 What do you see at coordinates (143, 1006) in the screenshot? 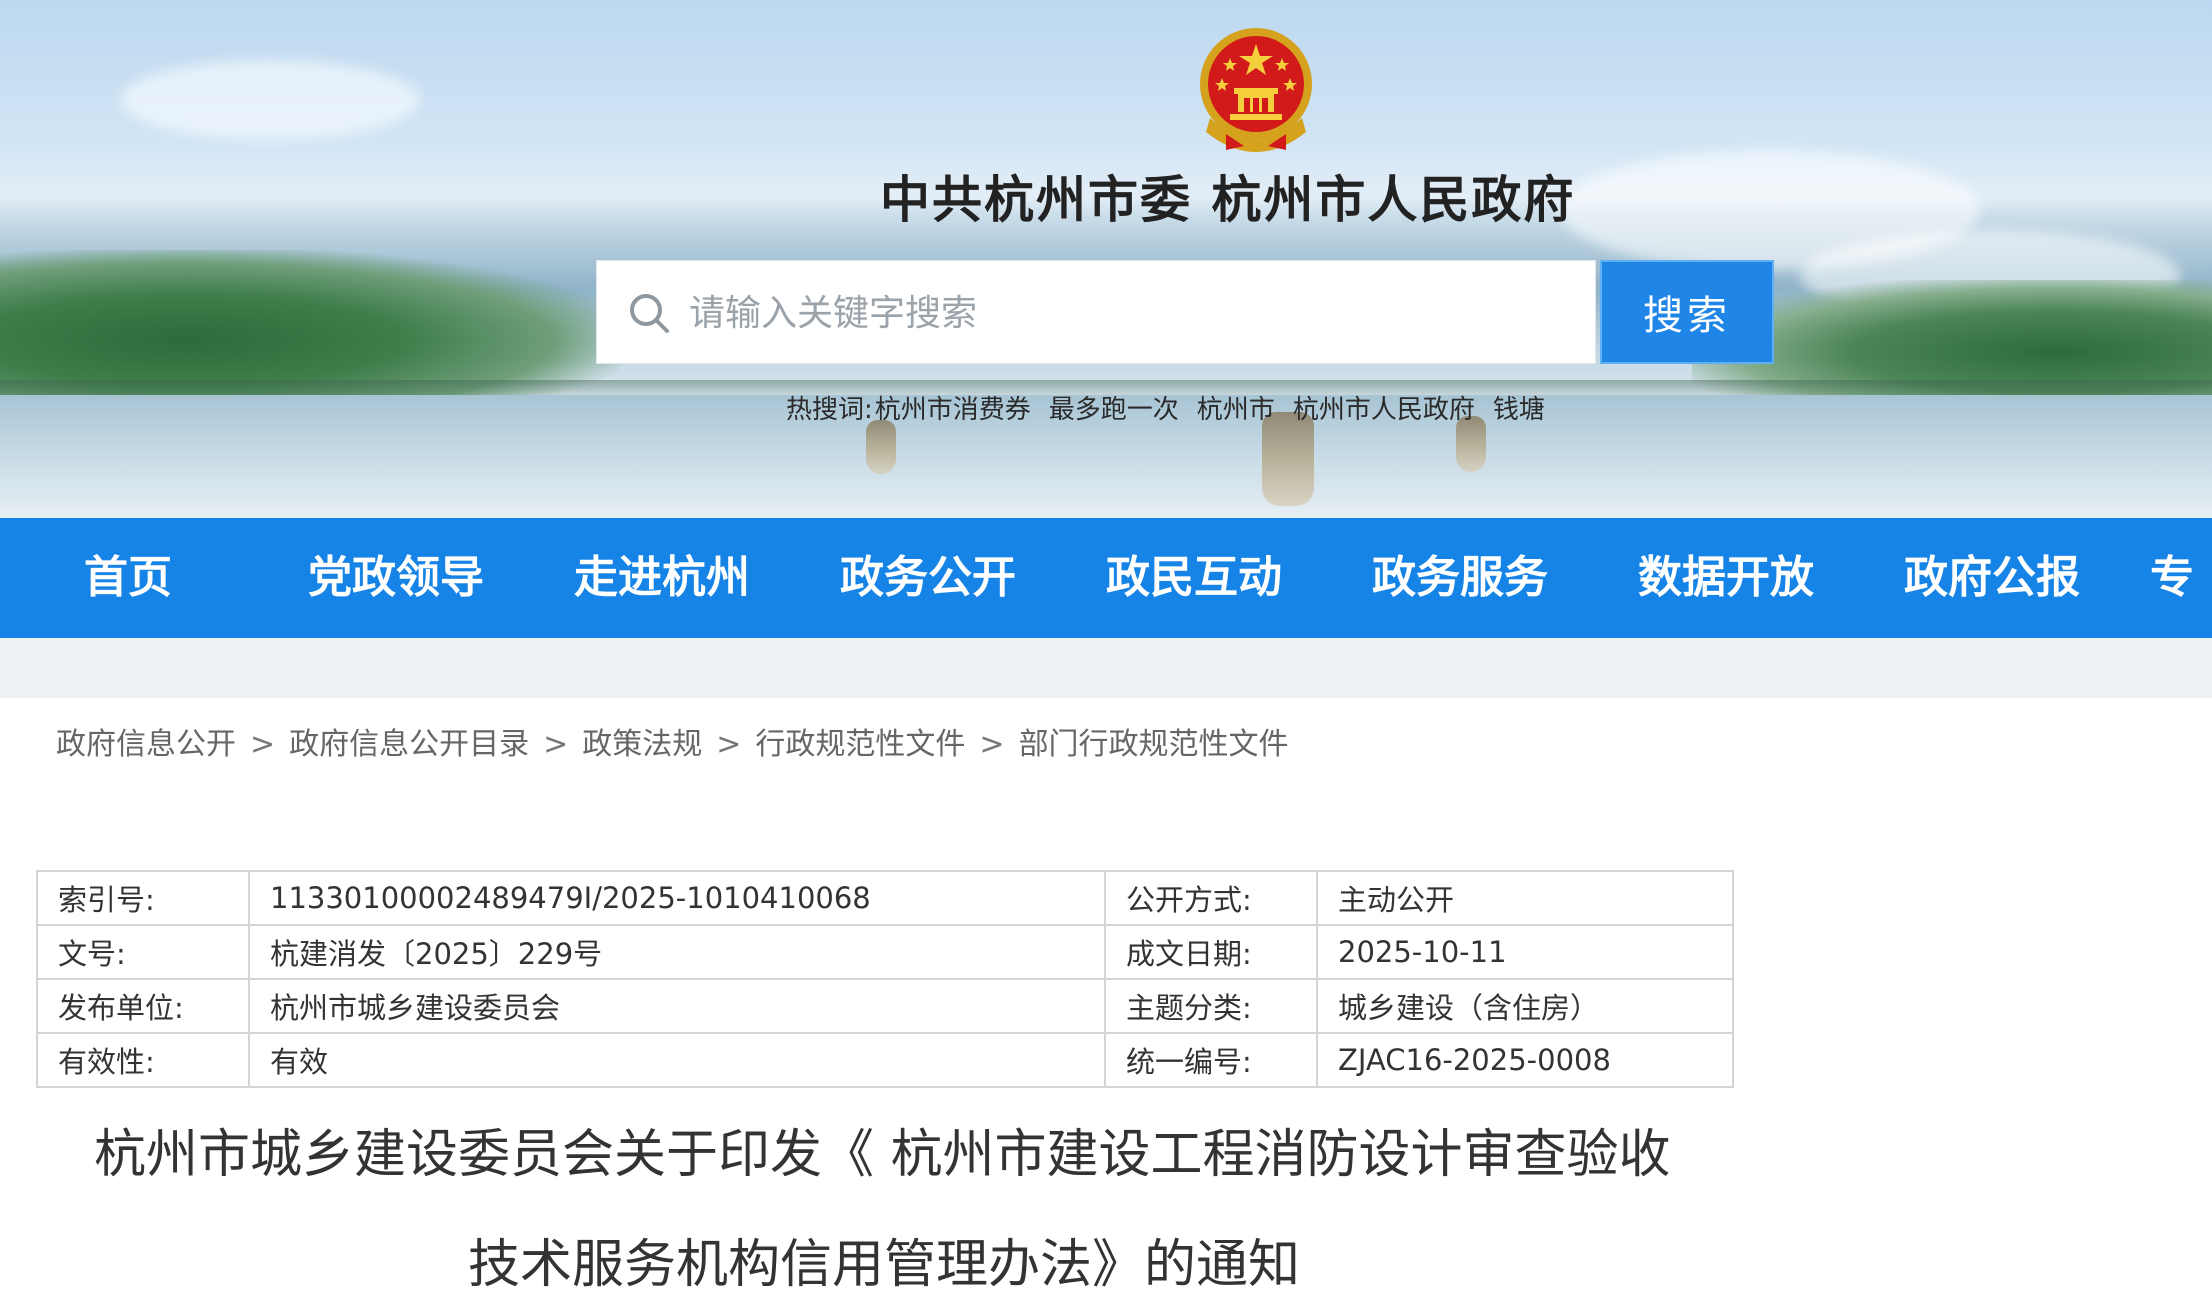
I see `publisher-label: 发布单位:` at bounding box center [143, 1006].